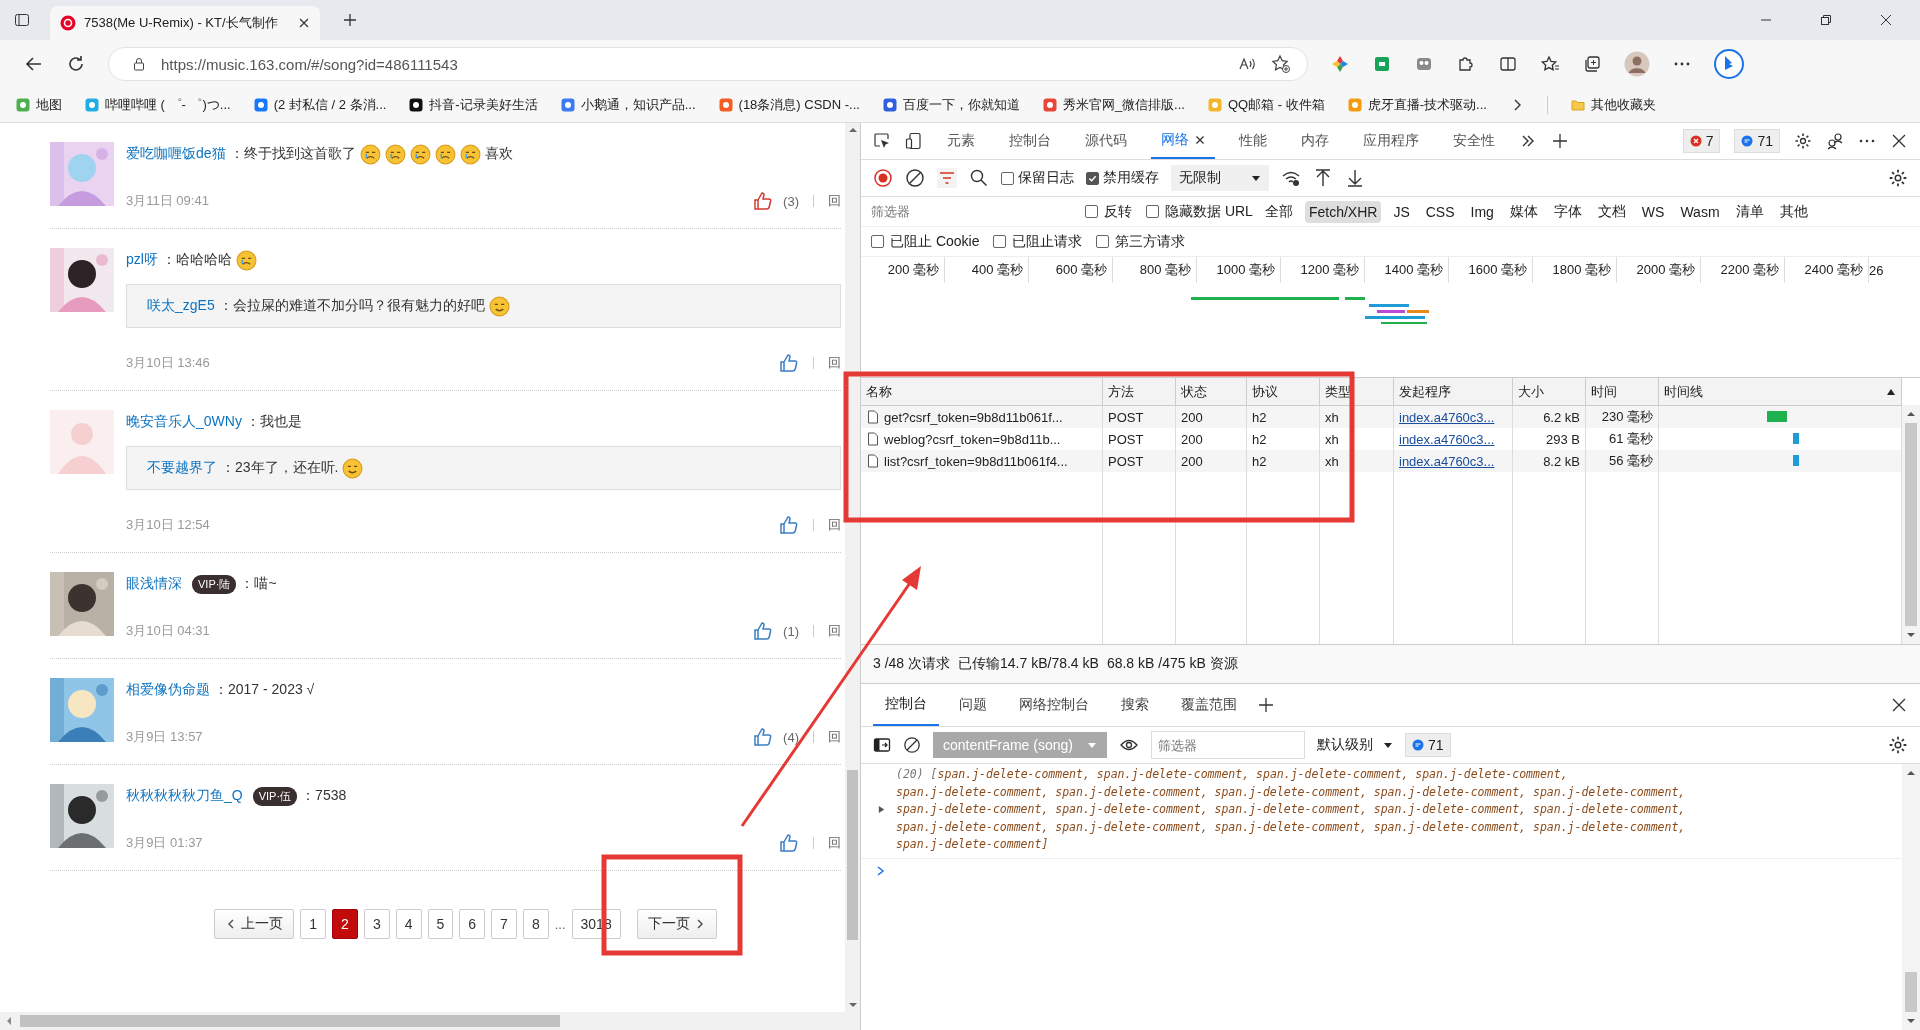 The width and height of the screenshot is (1920, 1030). What do you see at coordinates (1106, 141) in the screenshot?
I see `devtools-tab: 源代码` at bounding box center [1106, 141].